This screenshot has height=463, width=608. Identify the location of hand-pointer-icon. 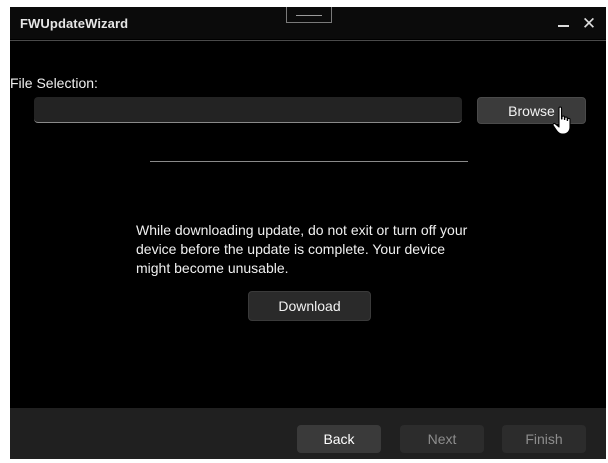
(561, 120).